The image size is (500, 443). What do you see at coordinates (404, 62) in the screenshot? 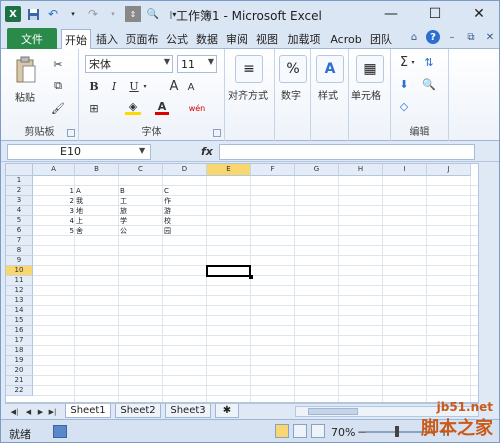
I see `autosum-icon: Σ` at bounding box center [404, 62].